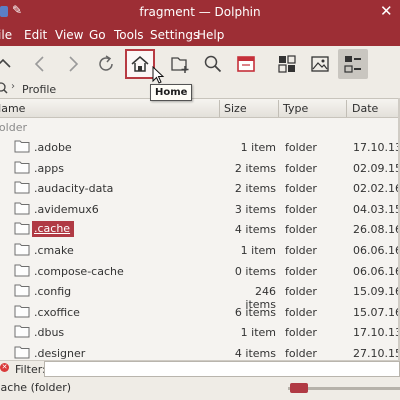 This screenshot has width=400, height=400. Describe the element at coordinates (53, 147) in the screenshot. I see `file-name: .adobe` at that location.